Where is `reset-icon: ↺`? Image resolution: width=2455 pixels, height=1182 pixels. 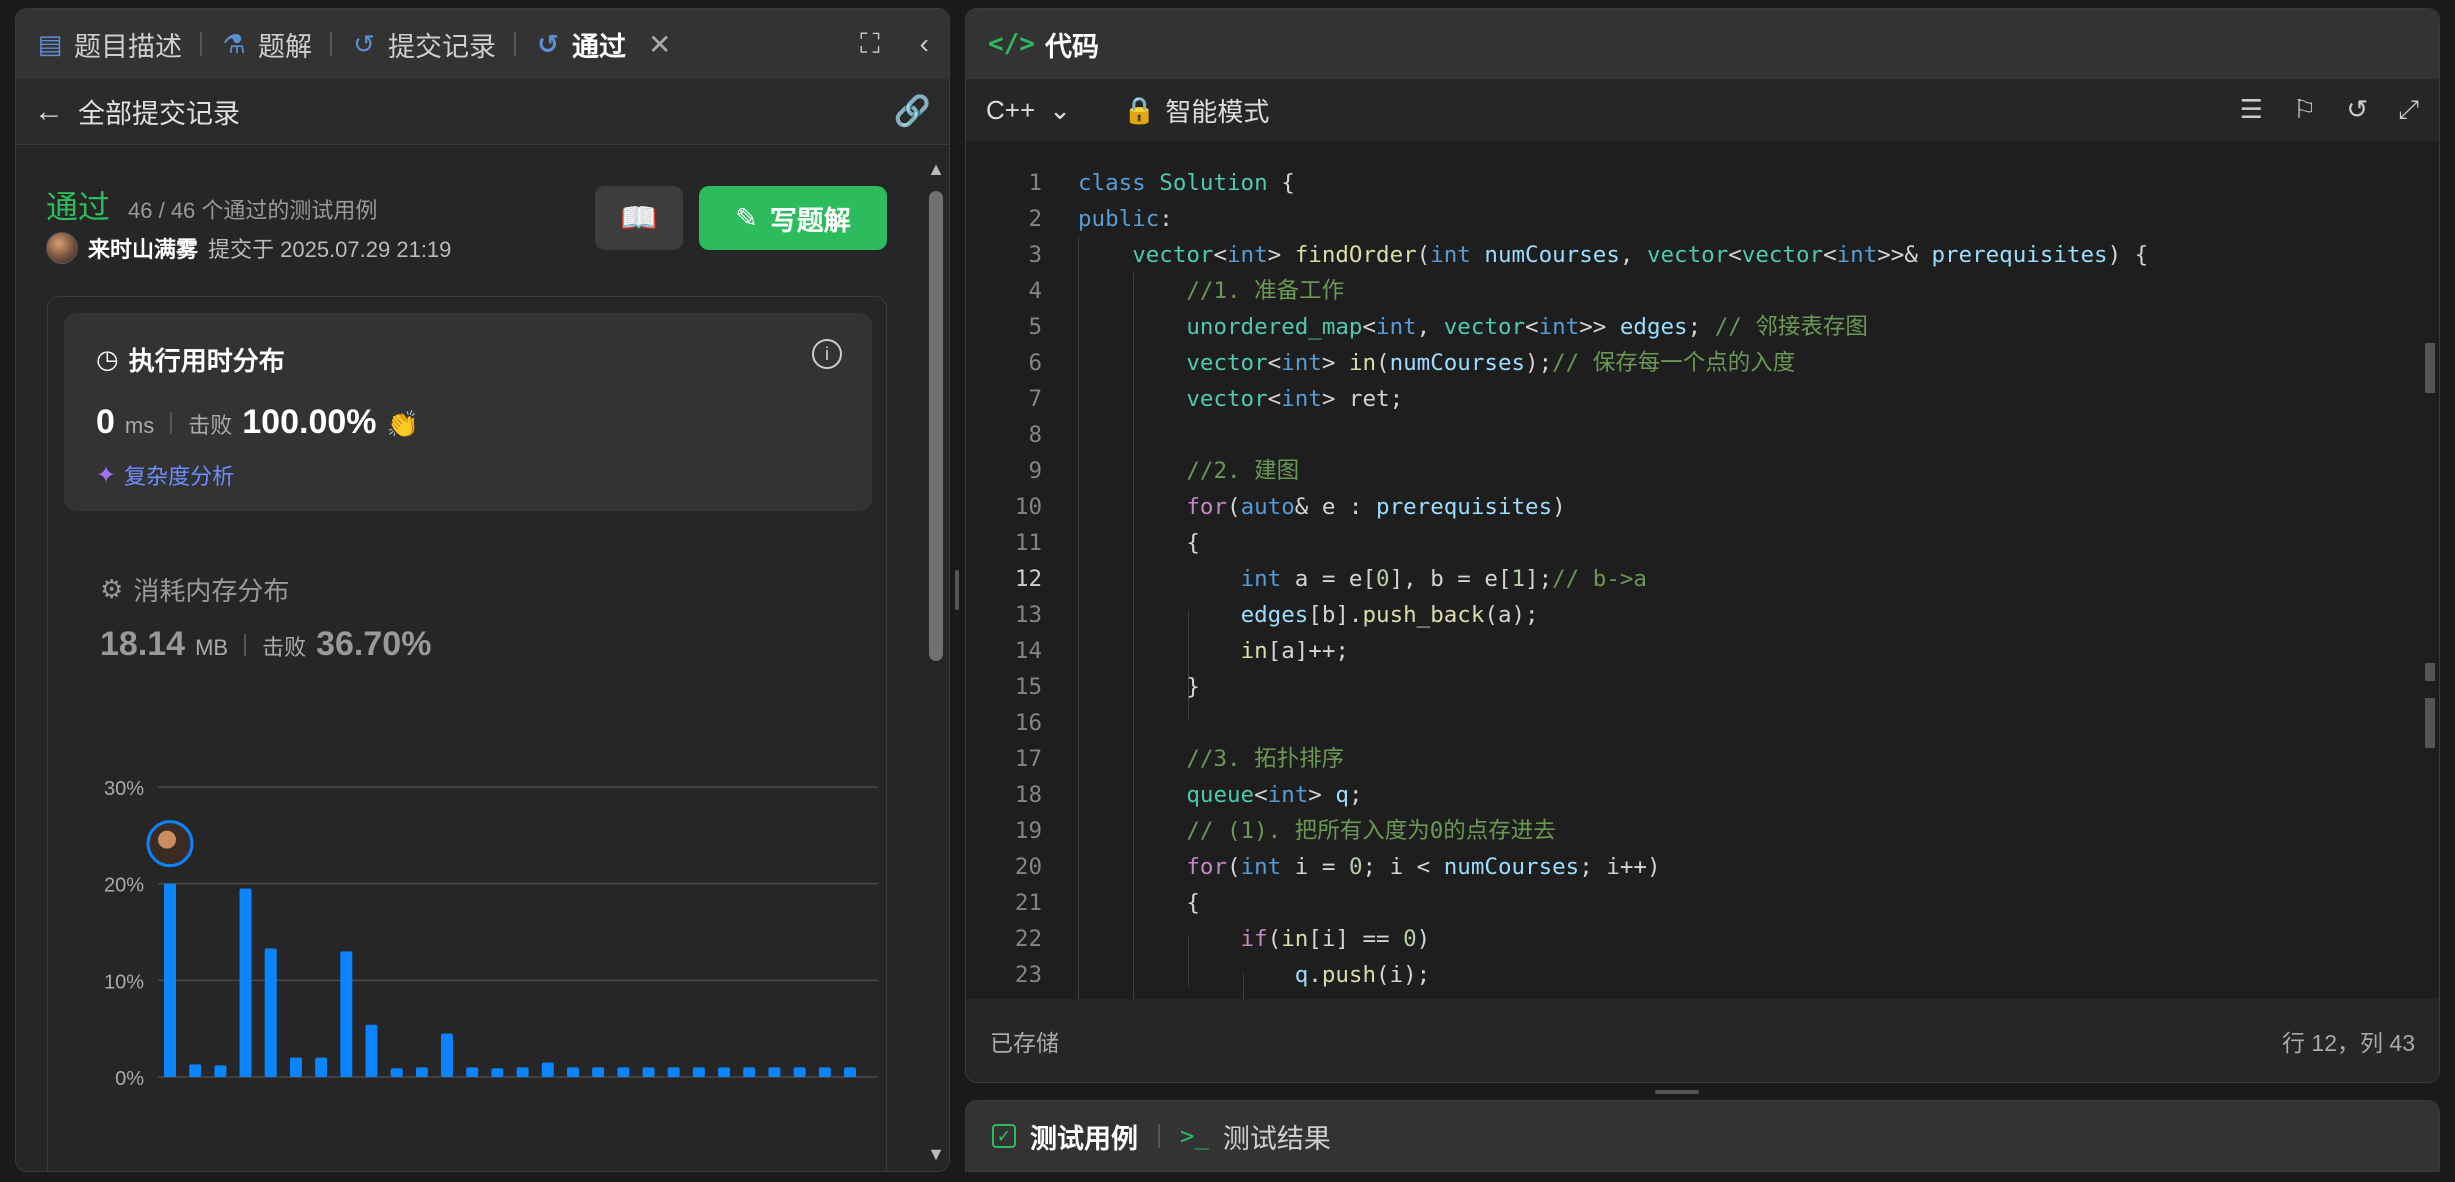
reset-icon: ↺ is located at coordinates (2357, 110).